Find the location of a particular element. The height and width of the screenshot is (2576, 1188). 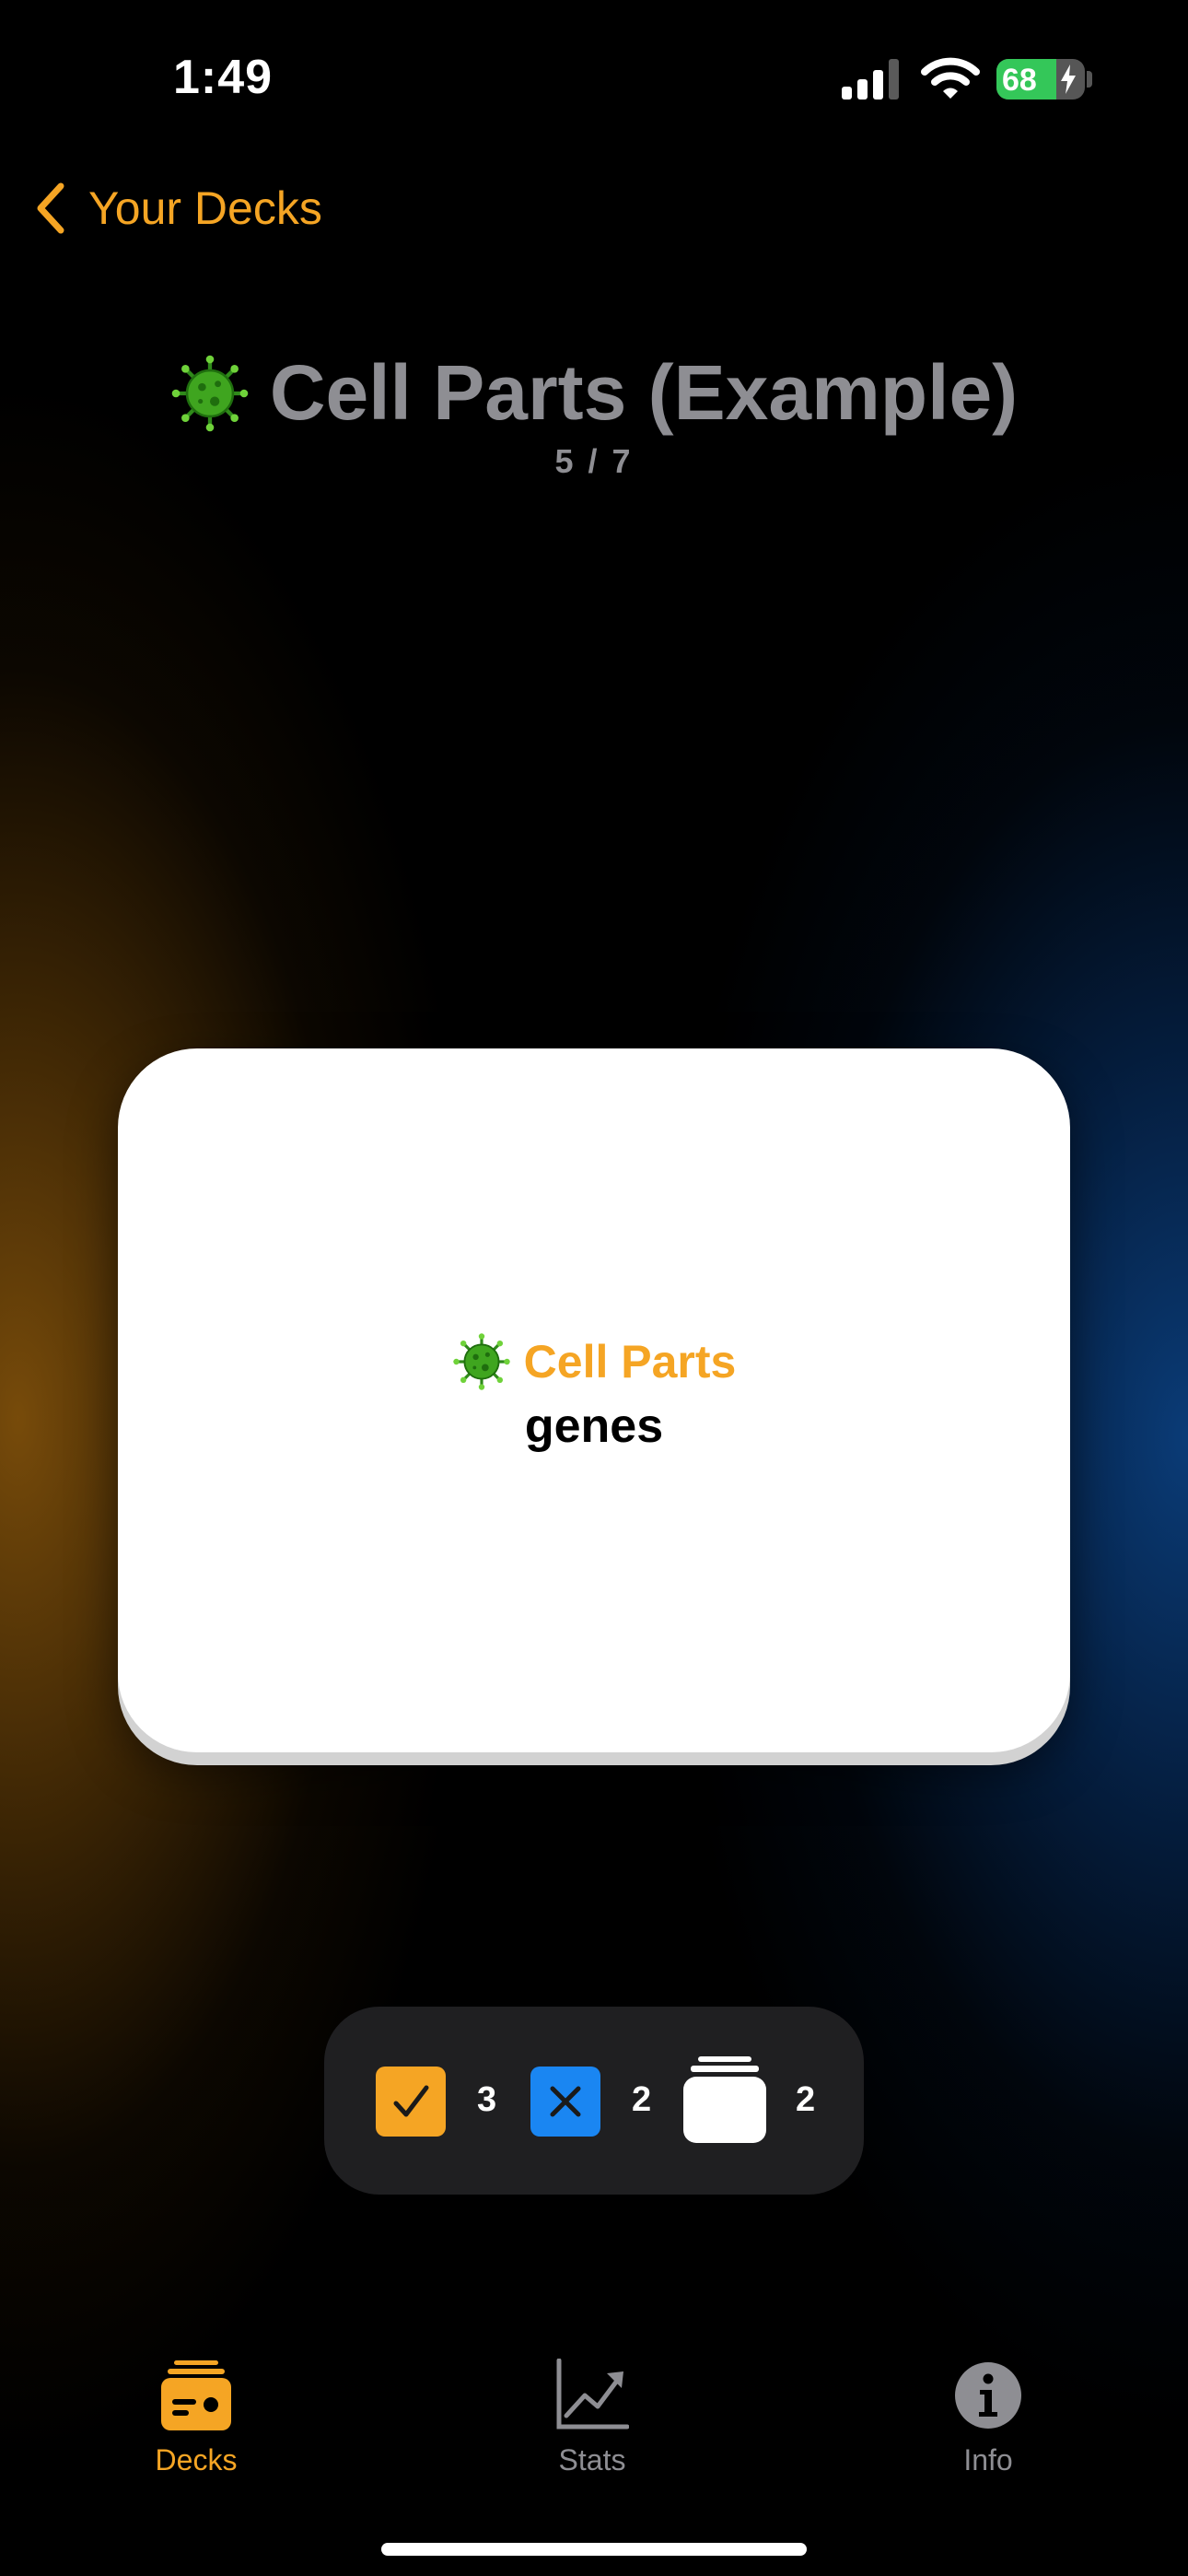

card-stack-icon is located at coordinates (724, 2099).